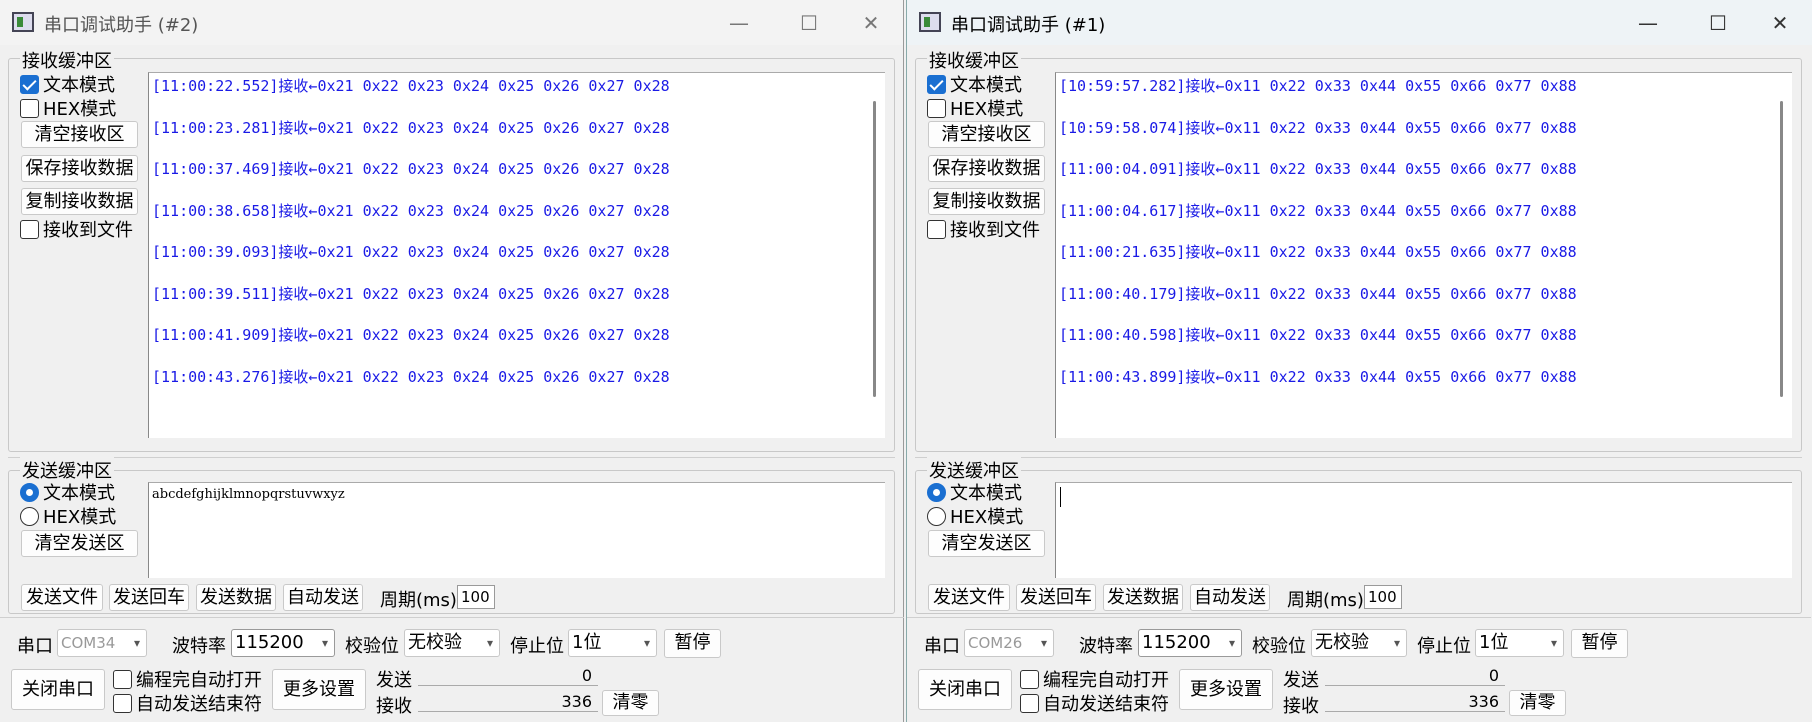 The height and width of the screenshot is (722, 1812). I want to click on baud-value: 115200, so click(269, 642).